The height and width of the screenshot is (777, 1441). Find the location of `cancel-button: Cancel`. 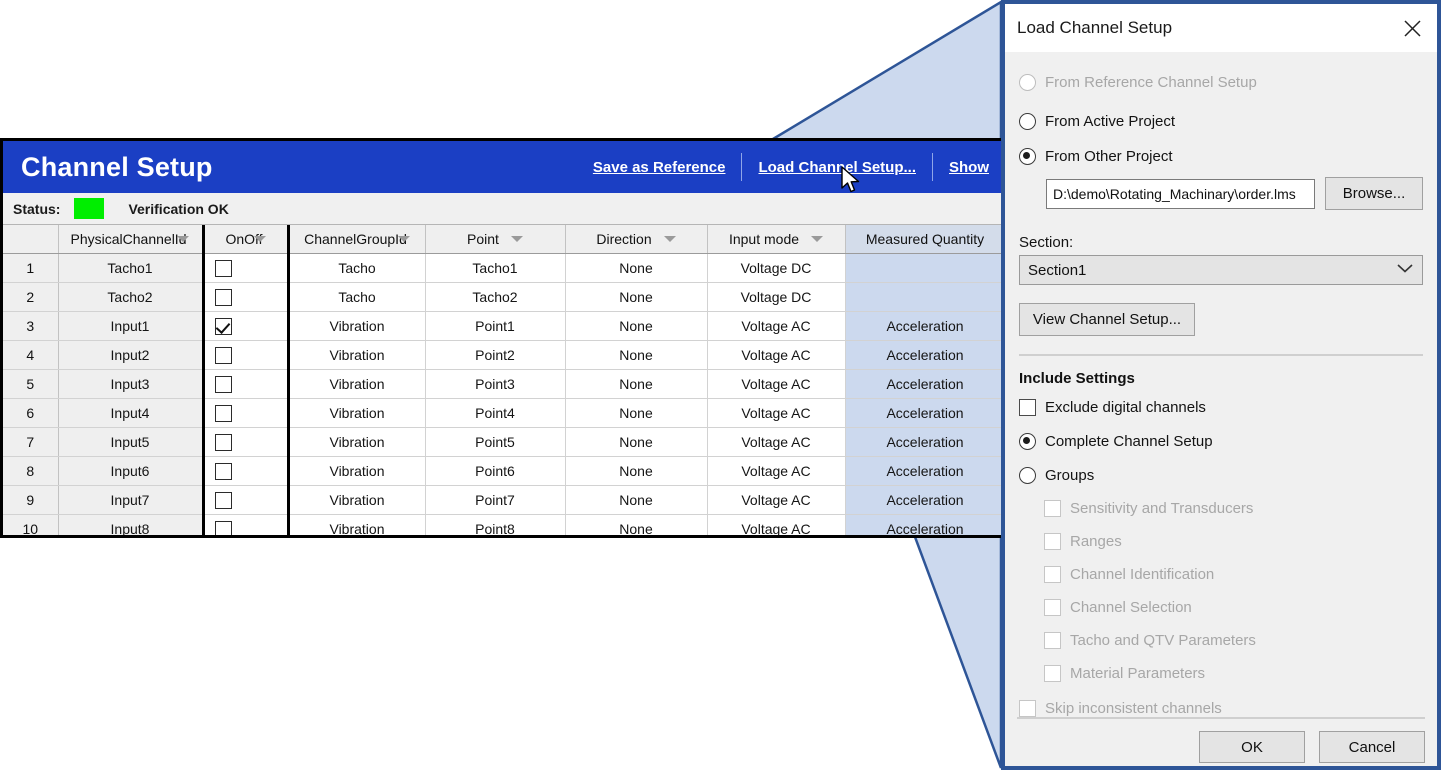

cancel-button: Cancel is located at coordinates (1372, 747).